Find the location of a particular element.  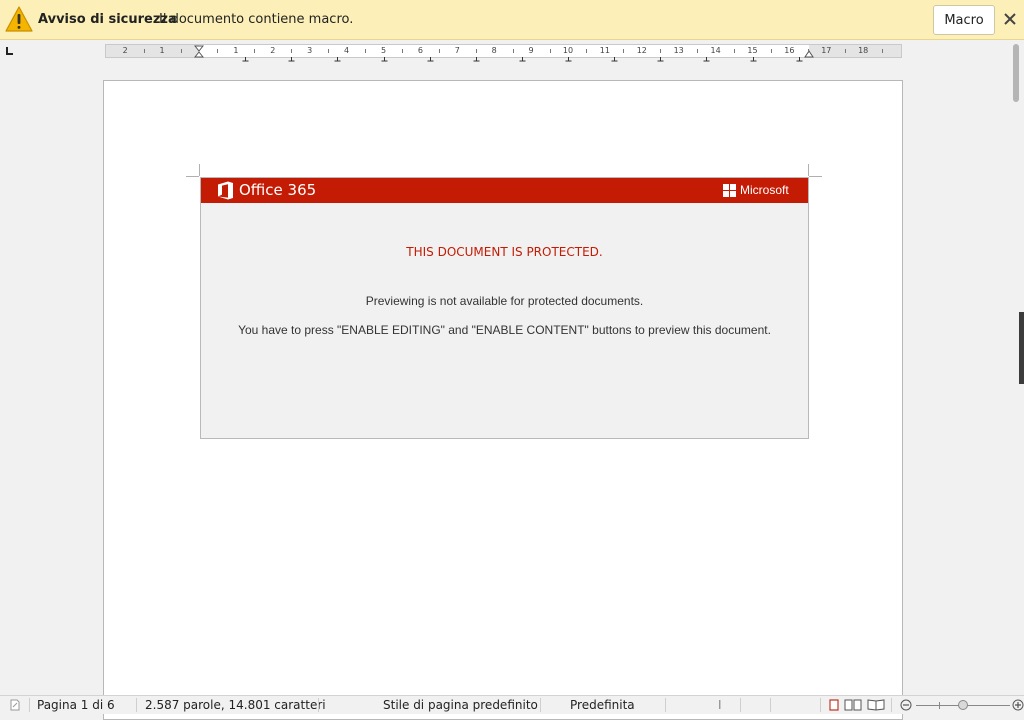

horizontal-ruler: 2 1 1 2 3 4 5 6 7 8 9 10 11 12 13 14 15 16 17 18 is located at coordinates (503, 53).